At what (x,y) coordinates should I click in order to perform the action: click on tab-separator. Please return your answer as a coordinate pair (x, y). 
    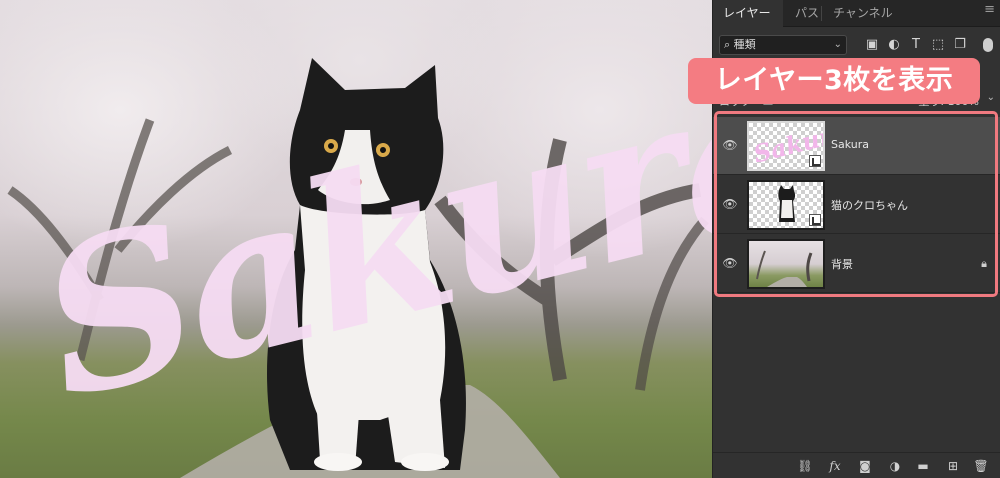
    Looking at the image, I should click on (821, 13).